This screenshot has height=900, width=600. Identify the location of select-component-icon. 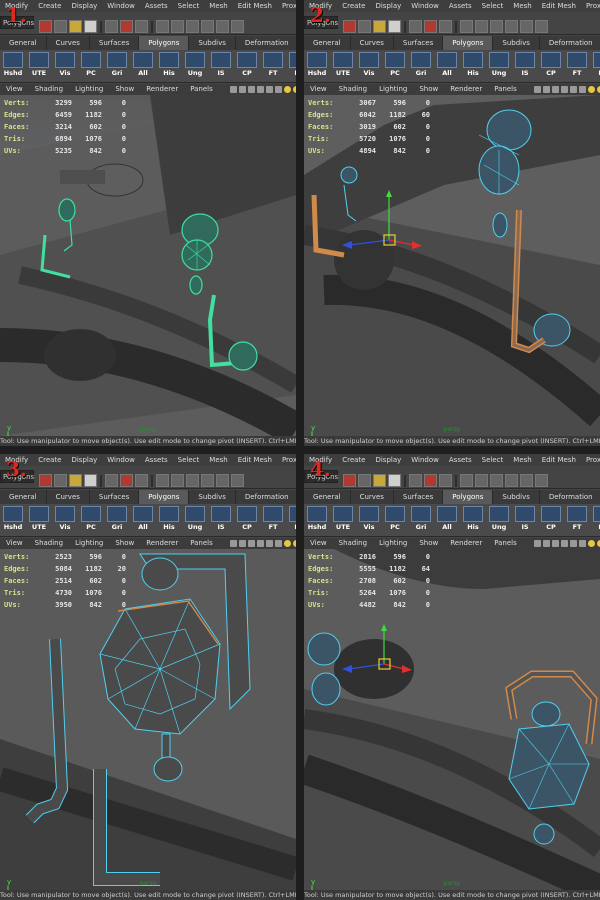
(445, 480).